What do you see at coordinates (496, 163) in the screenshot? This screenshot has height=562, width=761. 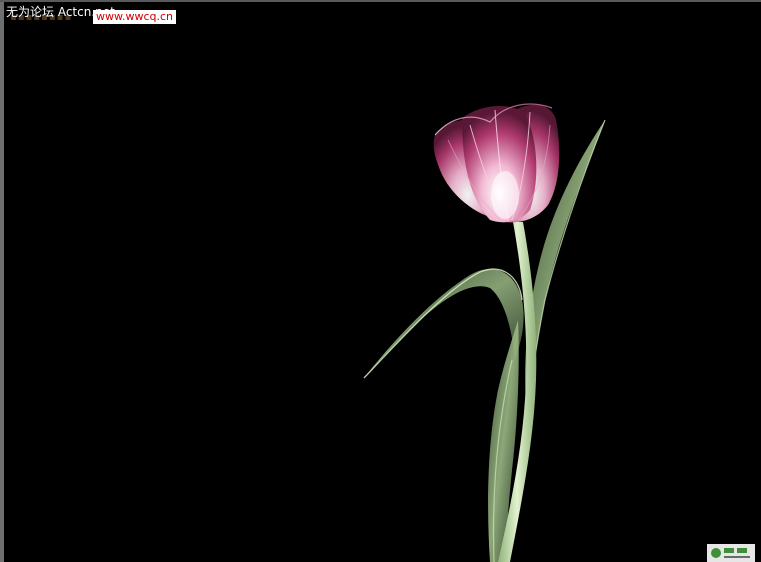 I see `tulip-flower` at bounding box center [496, 163].